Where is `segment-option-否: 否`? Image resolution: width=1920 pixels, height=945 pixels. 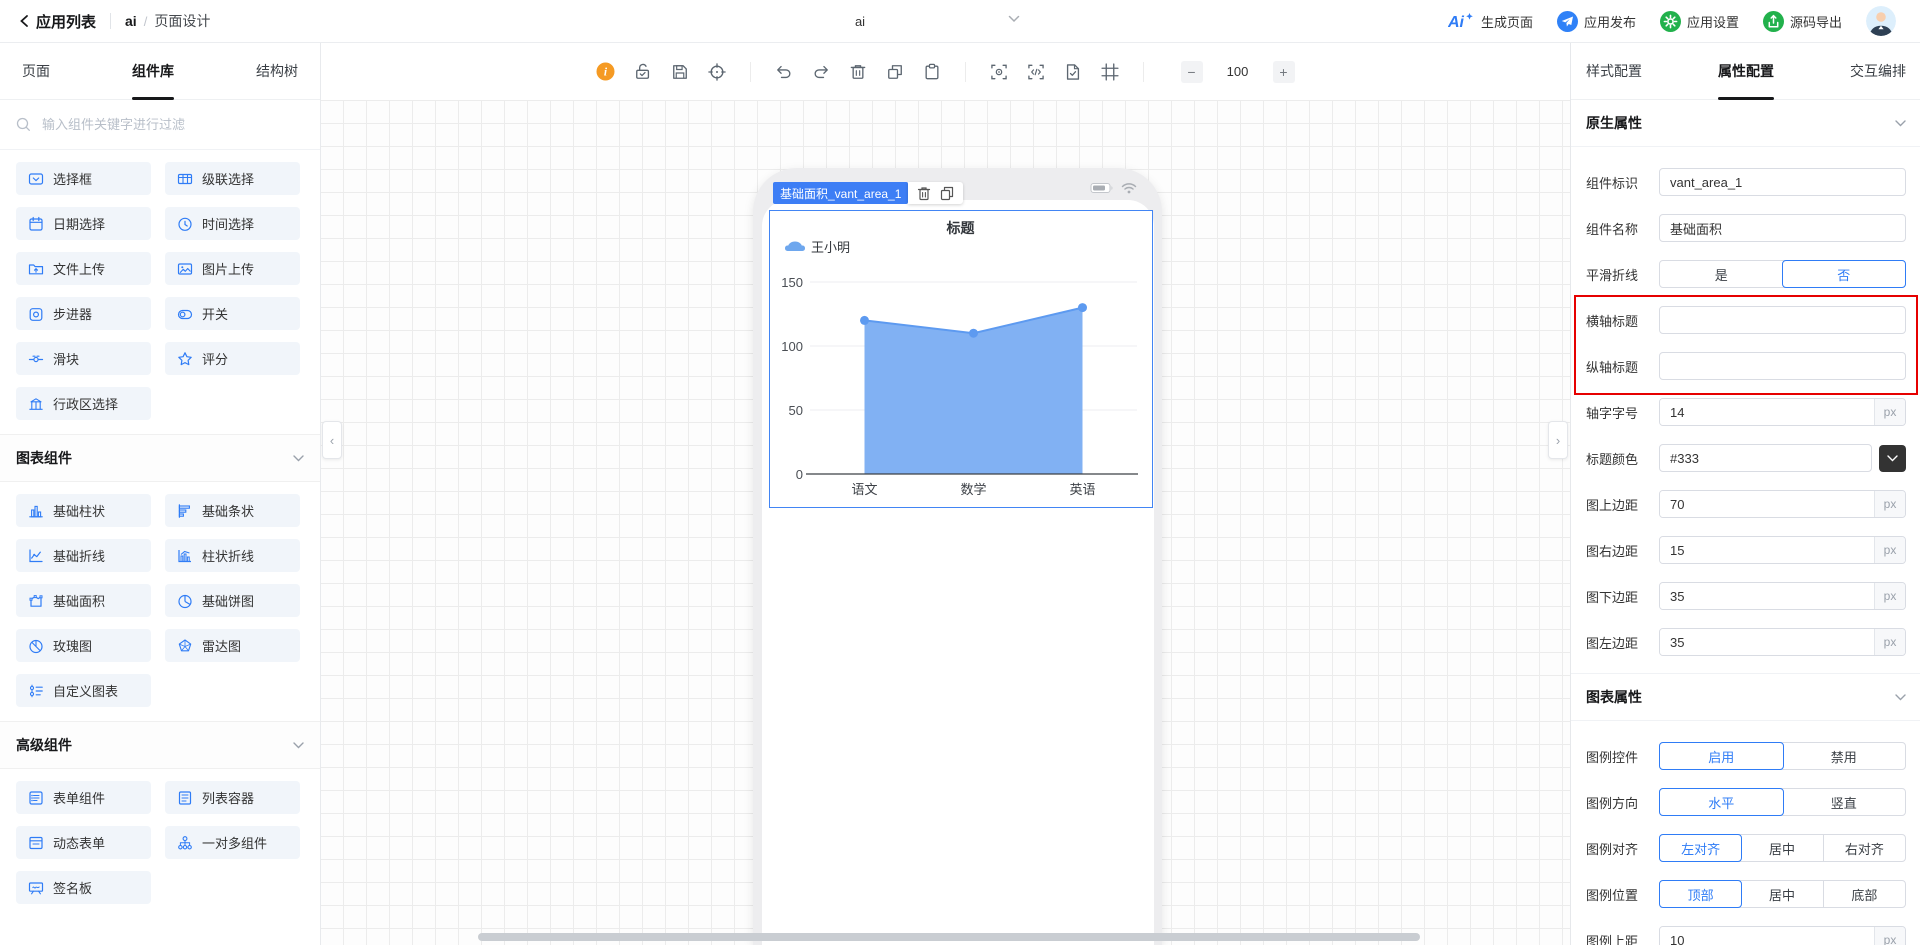 segment-option-否: 否 is located at coordinates (1843, 274).